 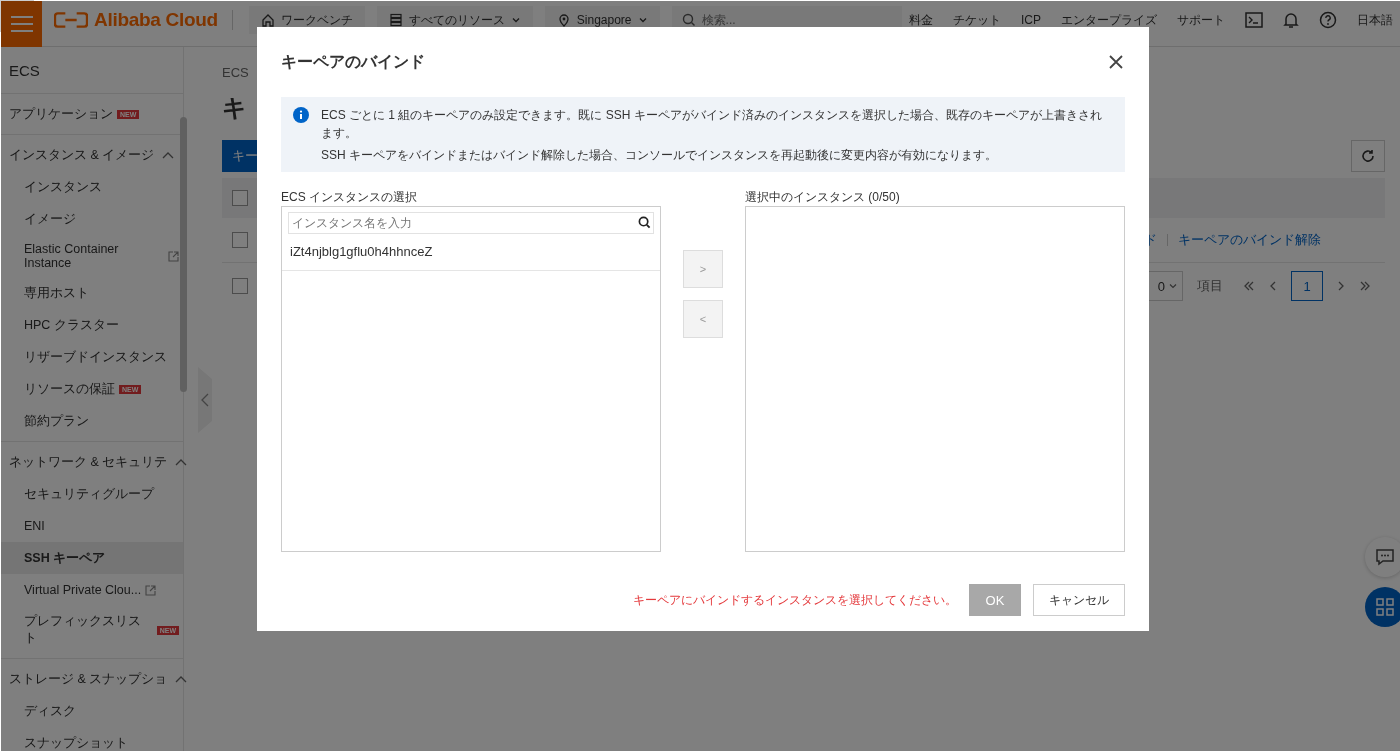 What do you see at coordinates (92, 219) in the screenshot?
I see `sidebar-item: イメージ` at bounding box center [92, 219].